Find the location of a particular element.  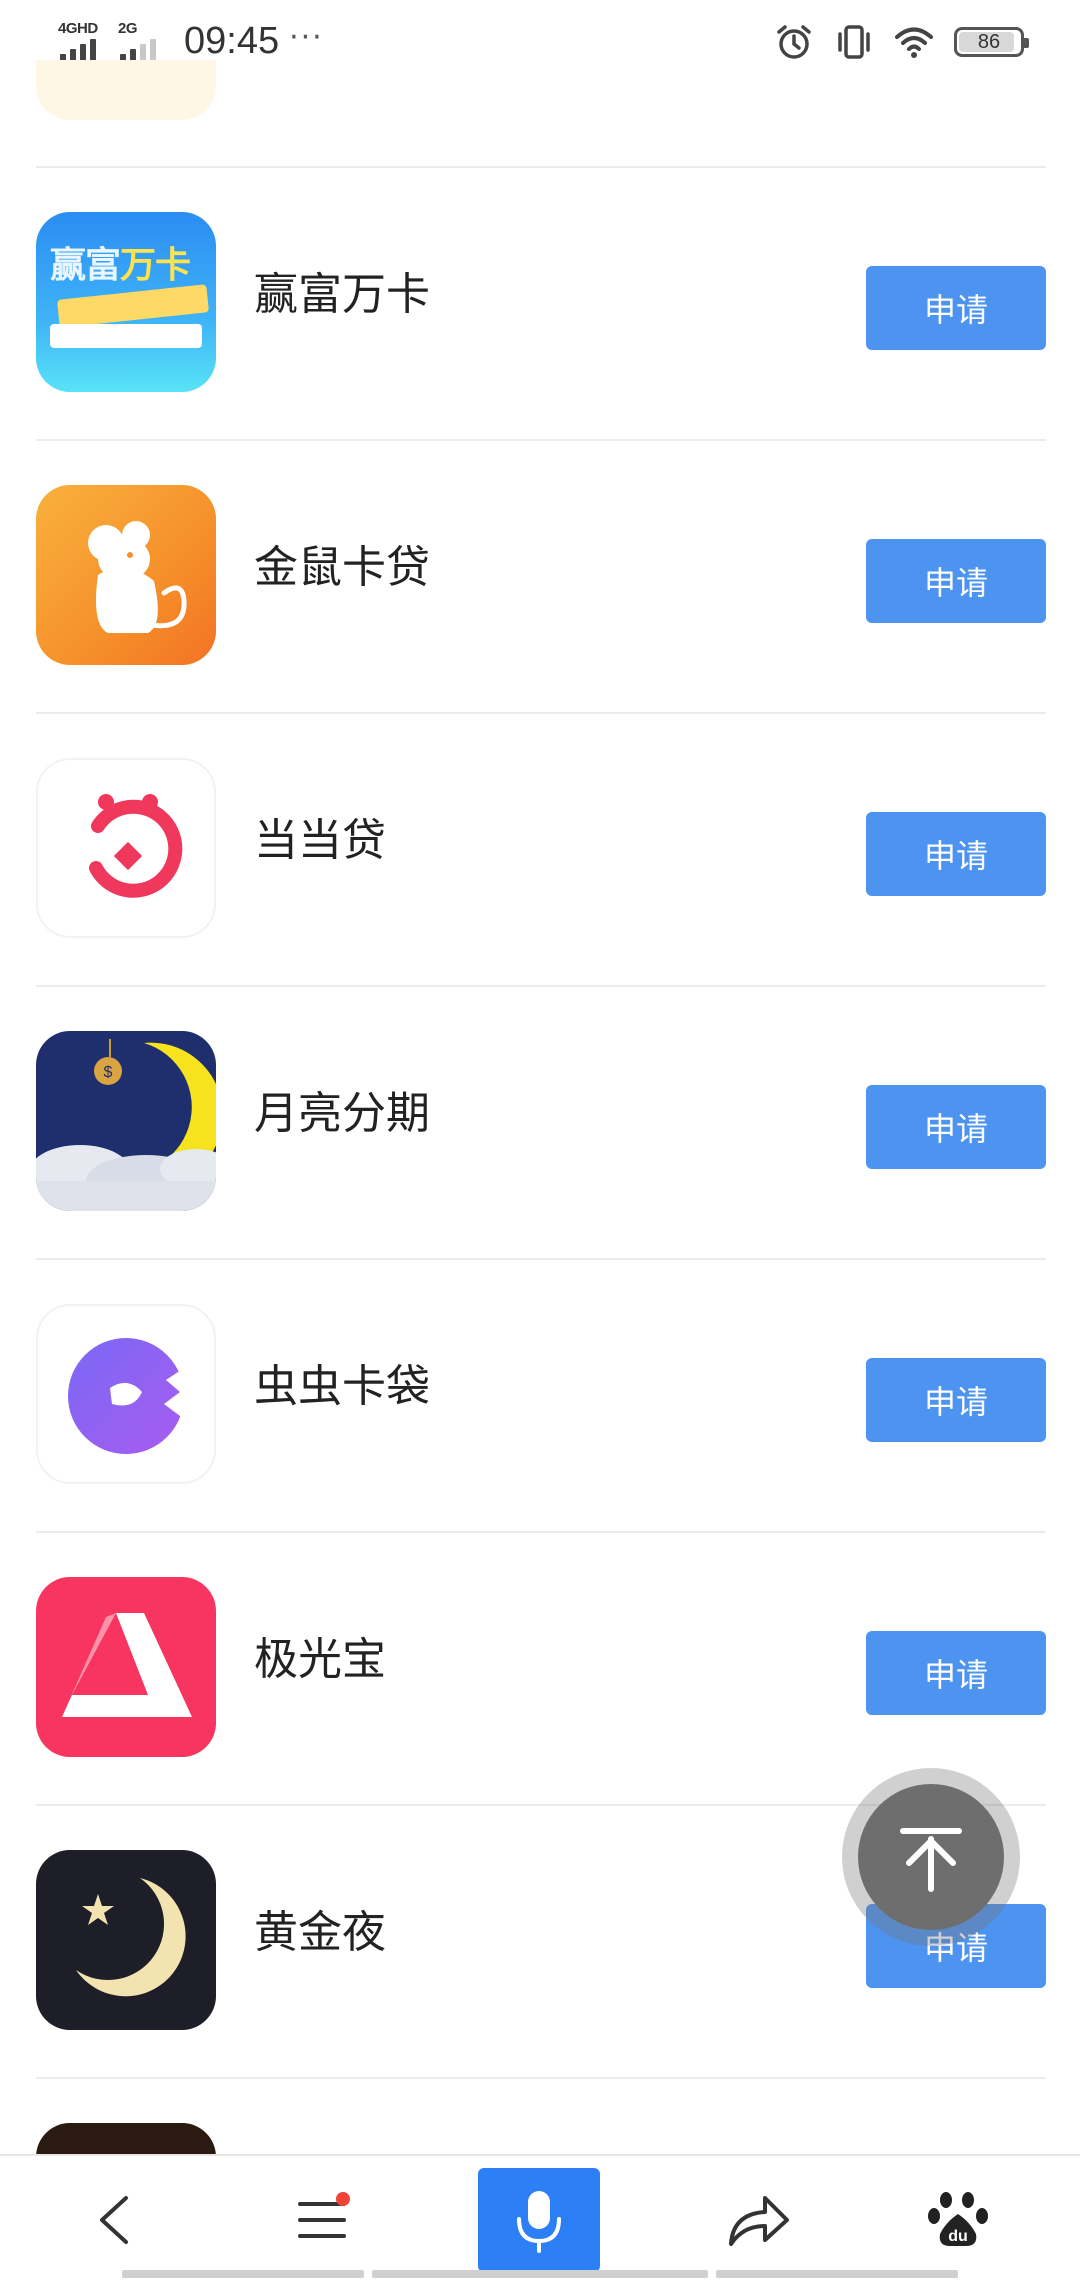

icon-text: 万卡 is located at coordinates (155, 265).